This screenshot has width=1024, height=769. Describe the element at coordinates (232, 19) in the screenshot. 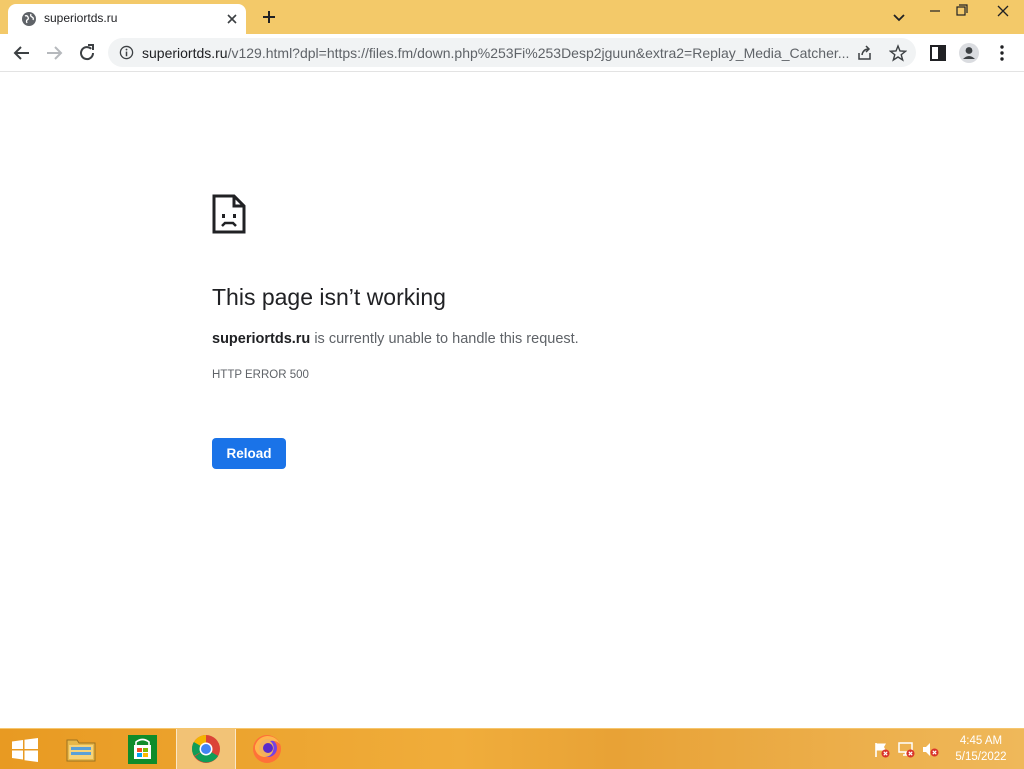

I see `tab-close-icon` at that location.